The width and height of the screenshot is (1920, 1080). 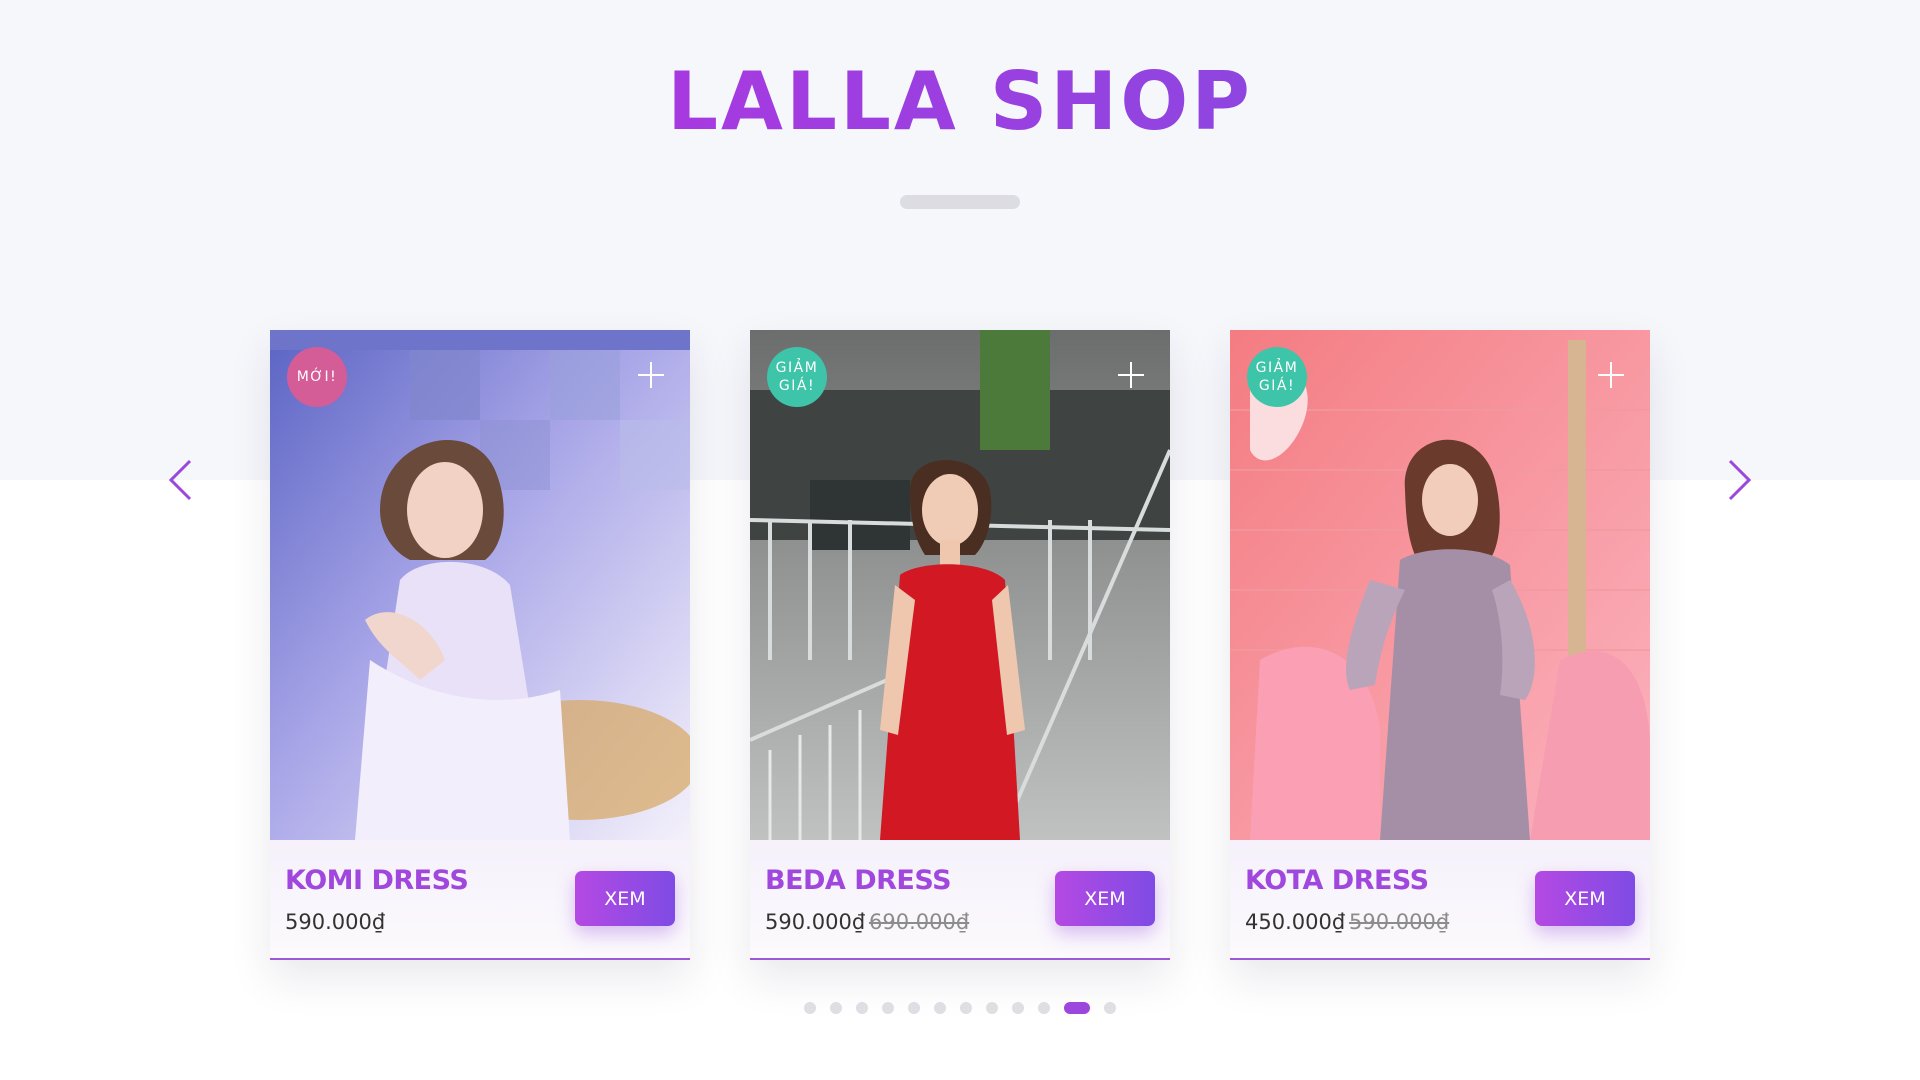 I want to click on chevron-right-icon, so click(x=1740, y=480).